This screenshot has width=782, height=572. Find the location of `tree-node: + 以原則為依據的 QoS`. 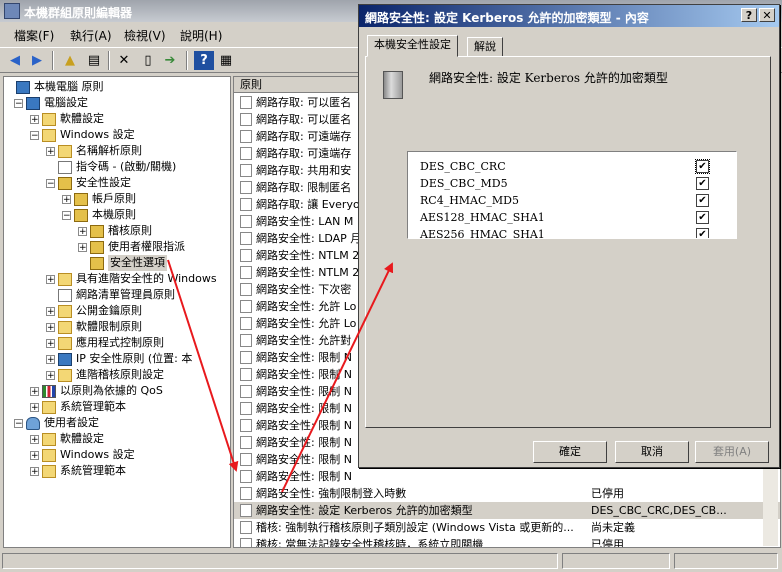

tree-node: + 以原則為依據的 QoS is located at coordinates (117, 391).